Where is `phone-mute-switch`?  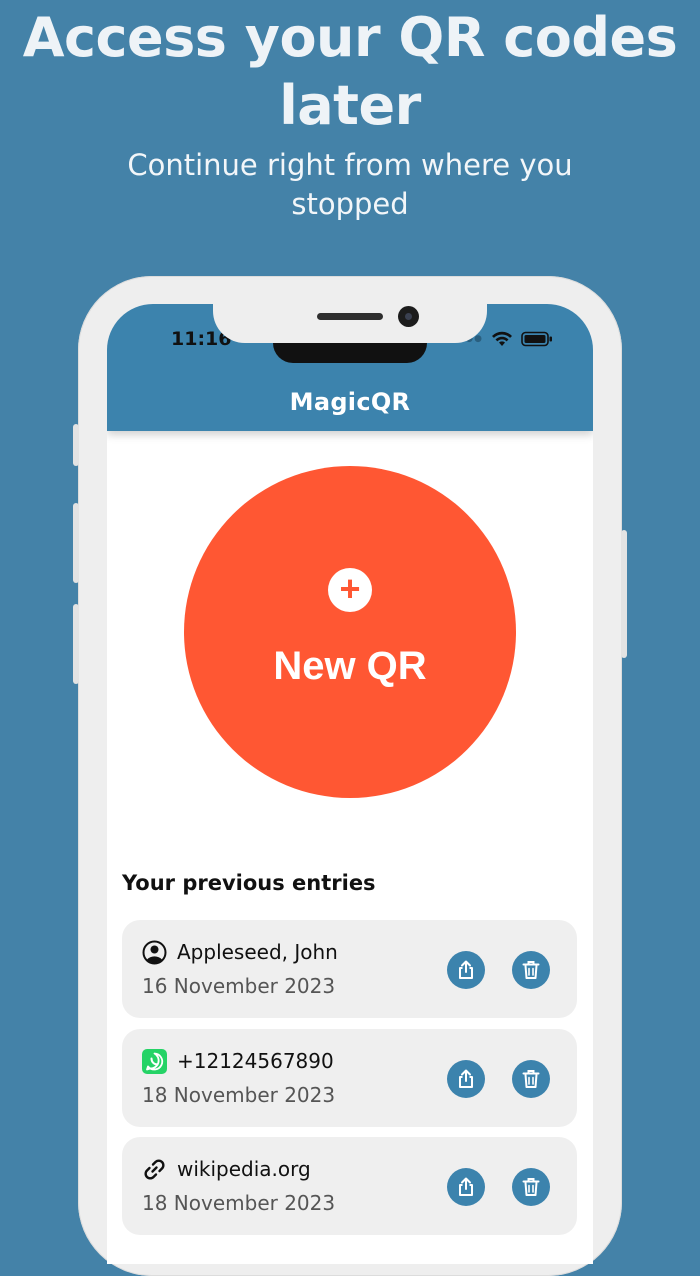
phone-mute-switch is located at coordinates (76, 445).